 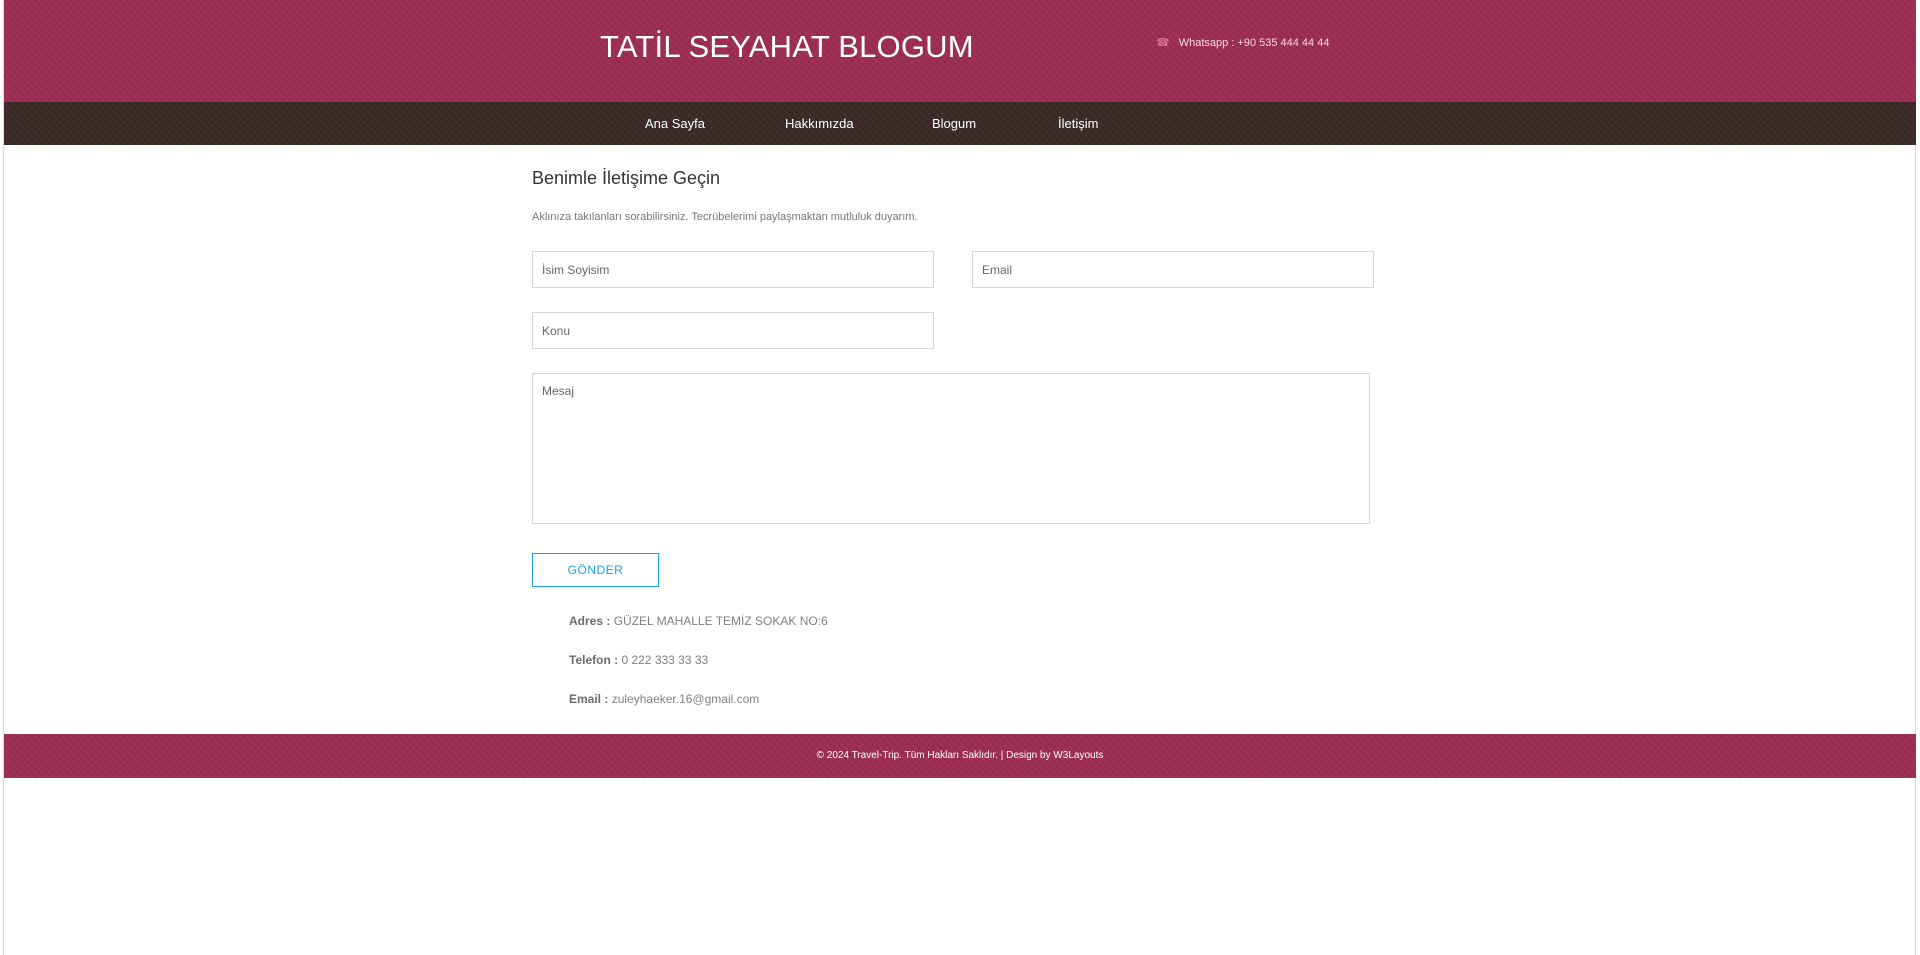 What do you see at coordinates (1163, 43) in the screenshot?
I see `phone-icon: ☎` at bounding box center [1163, 43].